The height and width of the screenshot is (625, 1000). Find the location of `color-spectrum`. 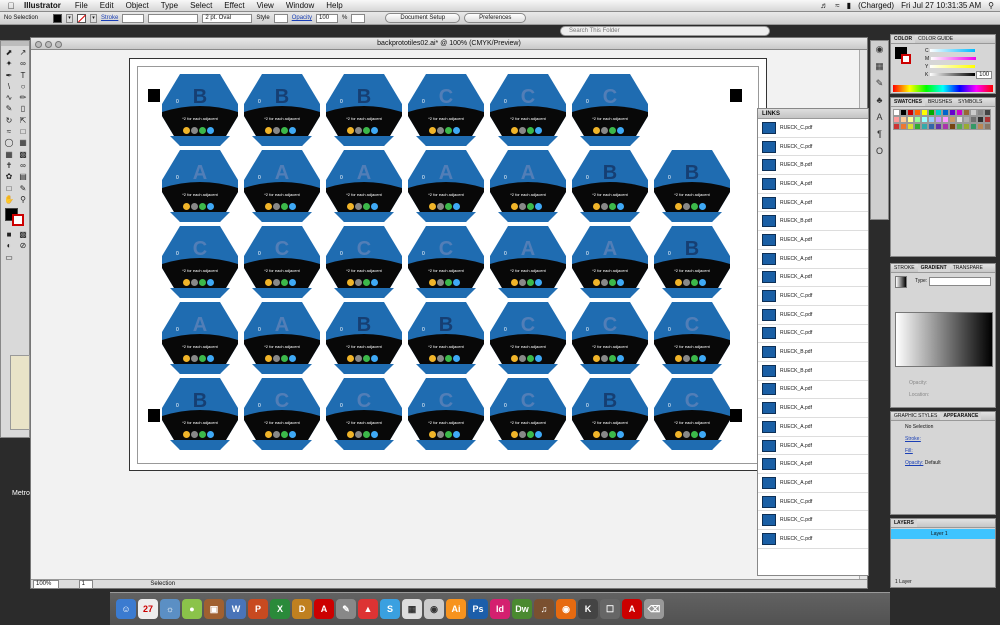

color-spectrum is located at coordinates (943, 88).